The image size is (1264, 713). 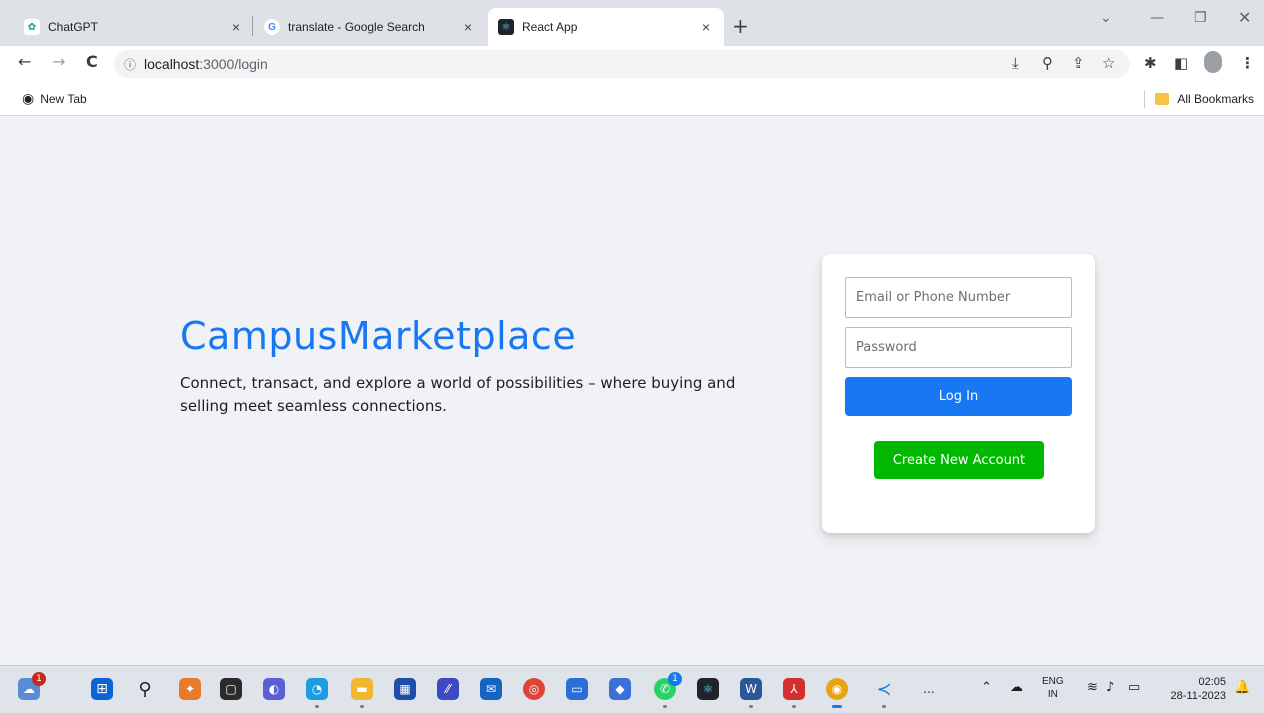 I want to click on tab-title: React App, so click(x=550, y=27).